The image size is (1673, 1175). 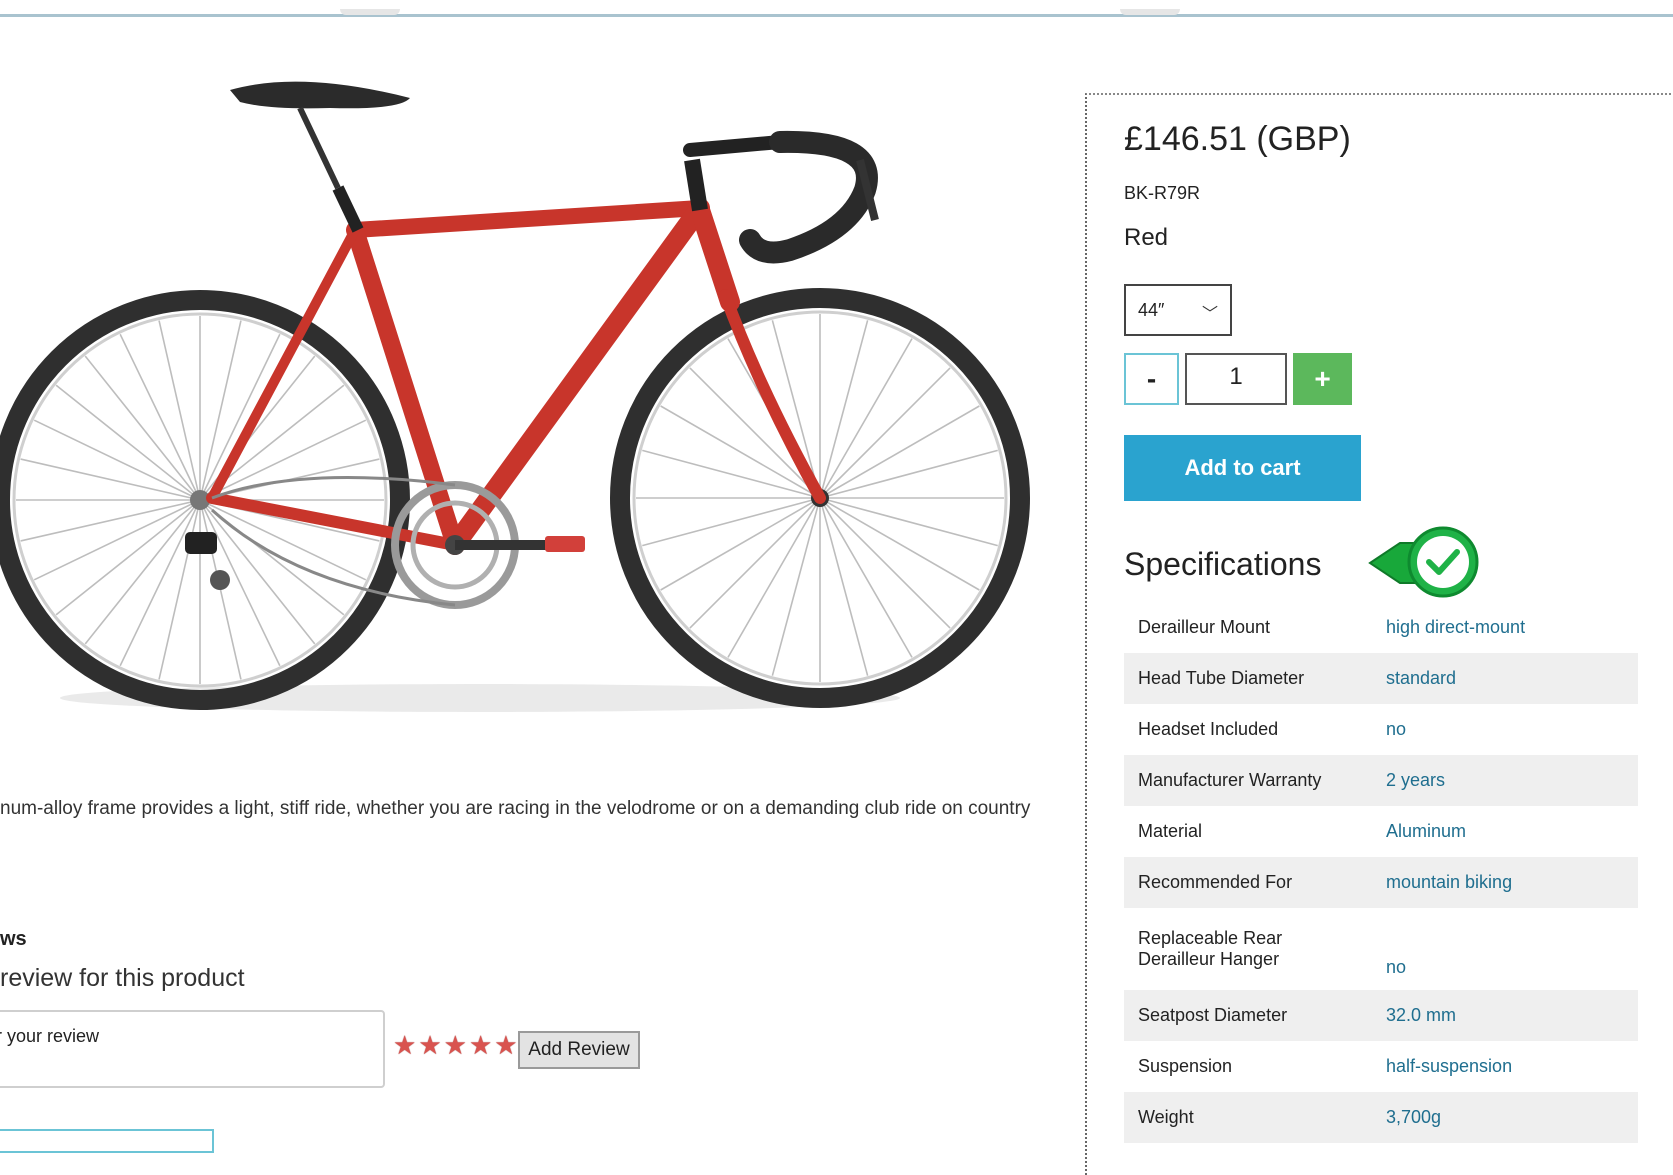 What do you see at coordinates (1381, 729) in the screenshot?
I see `spec-row: Headset Included no` at bounding box center [1381, 729].